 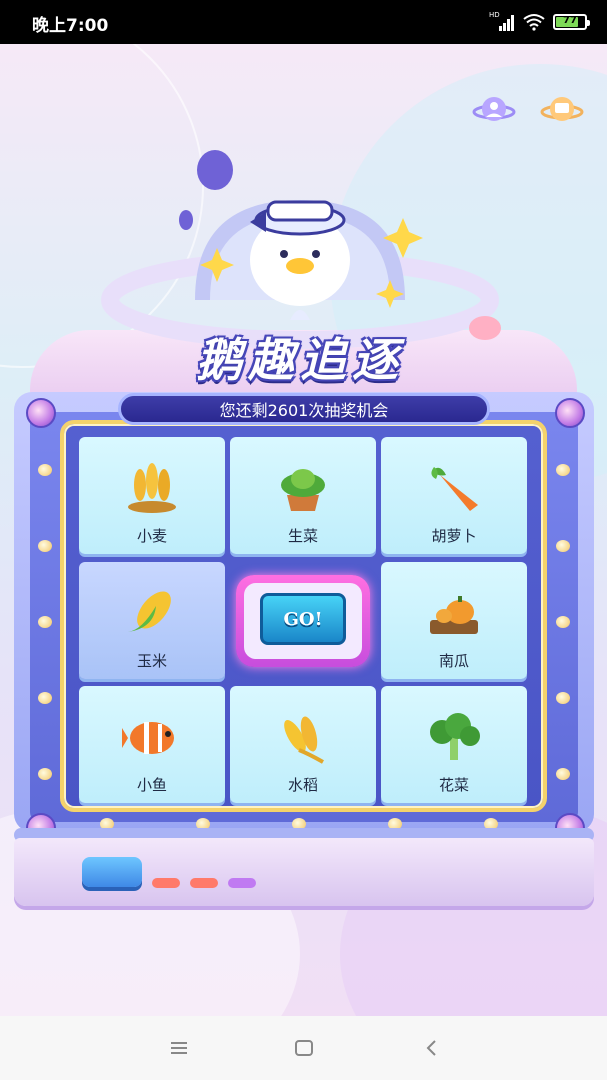 What do you see at coordinates (454, 536) in the screenshot?
I see `prize-label: 胡萝卜` at bounding box center [454, 536].